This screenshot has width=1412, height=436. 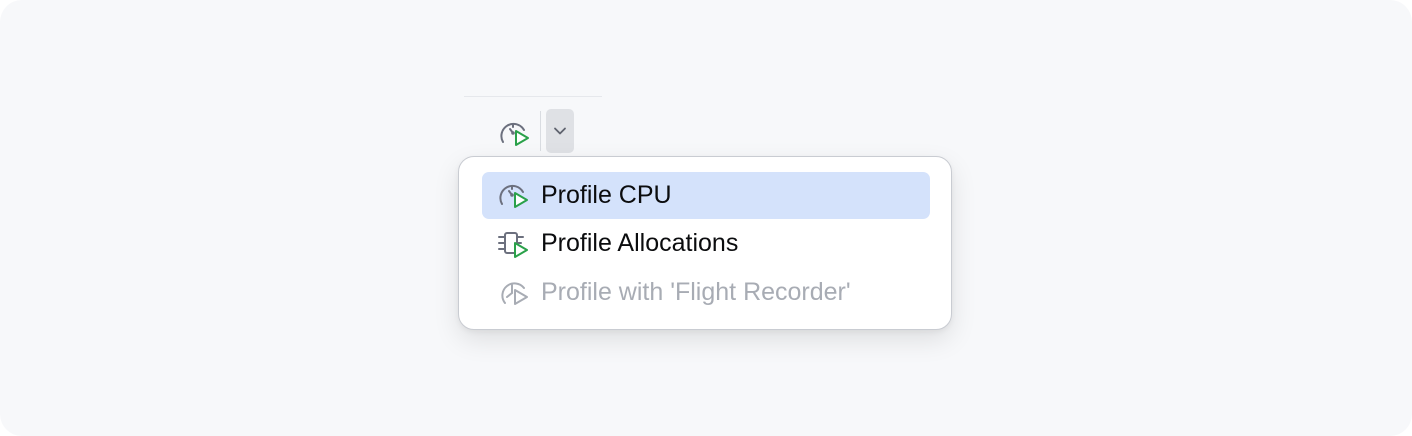 I want to click on chevron-down-icon, so click(x=560, y=131).